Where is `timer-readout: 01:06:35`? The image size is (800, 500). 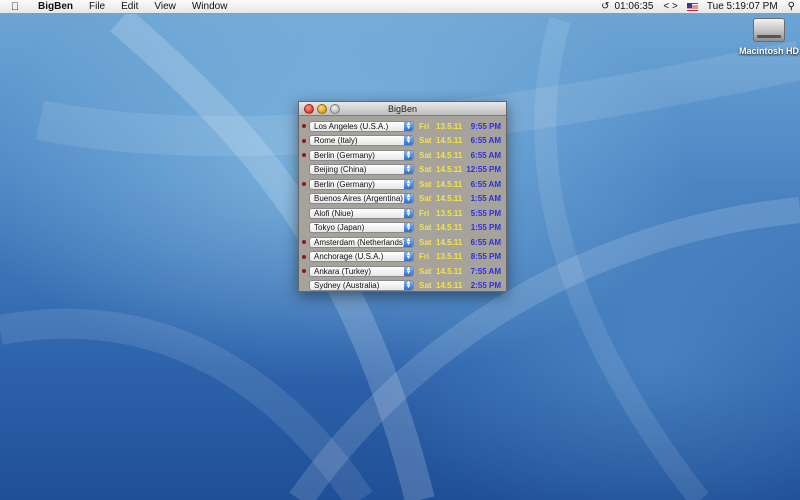 timer-readout: 01:06:35 is located at coordinates (636, 7).